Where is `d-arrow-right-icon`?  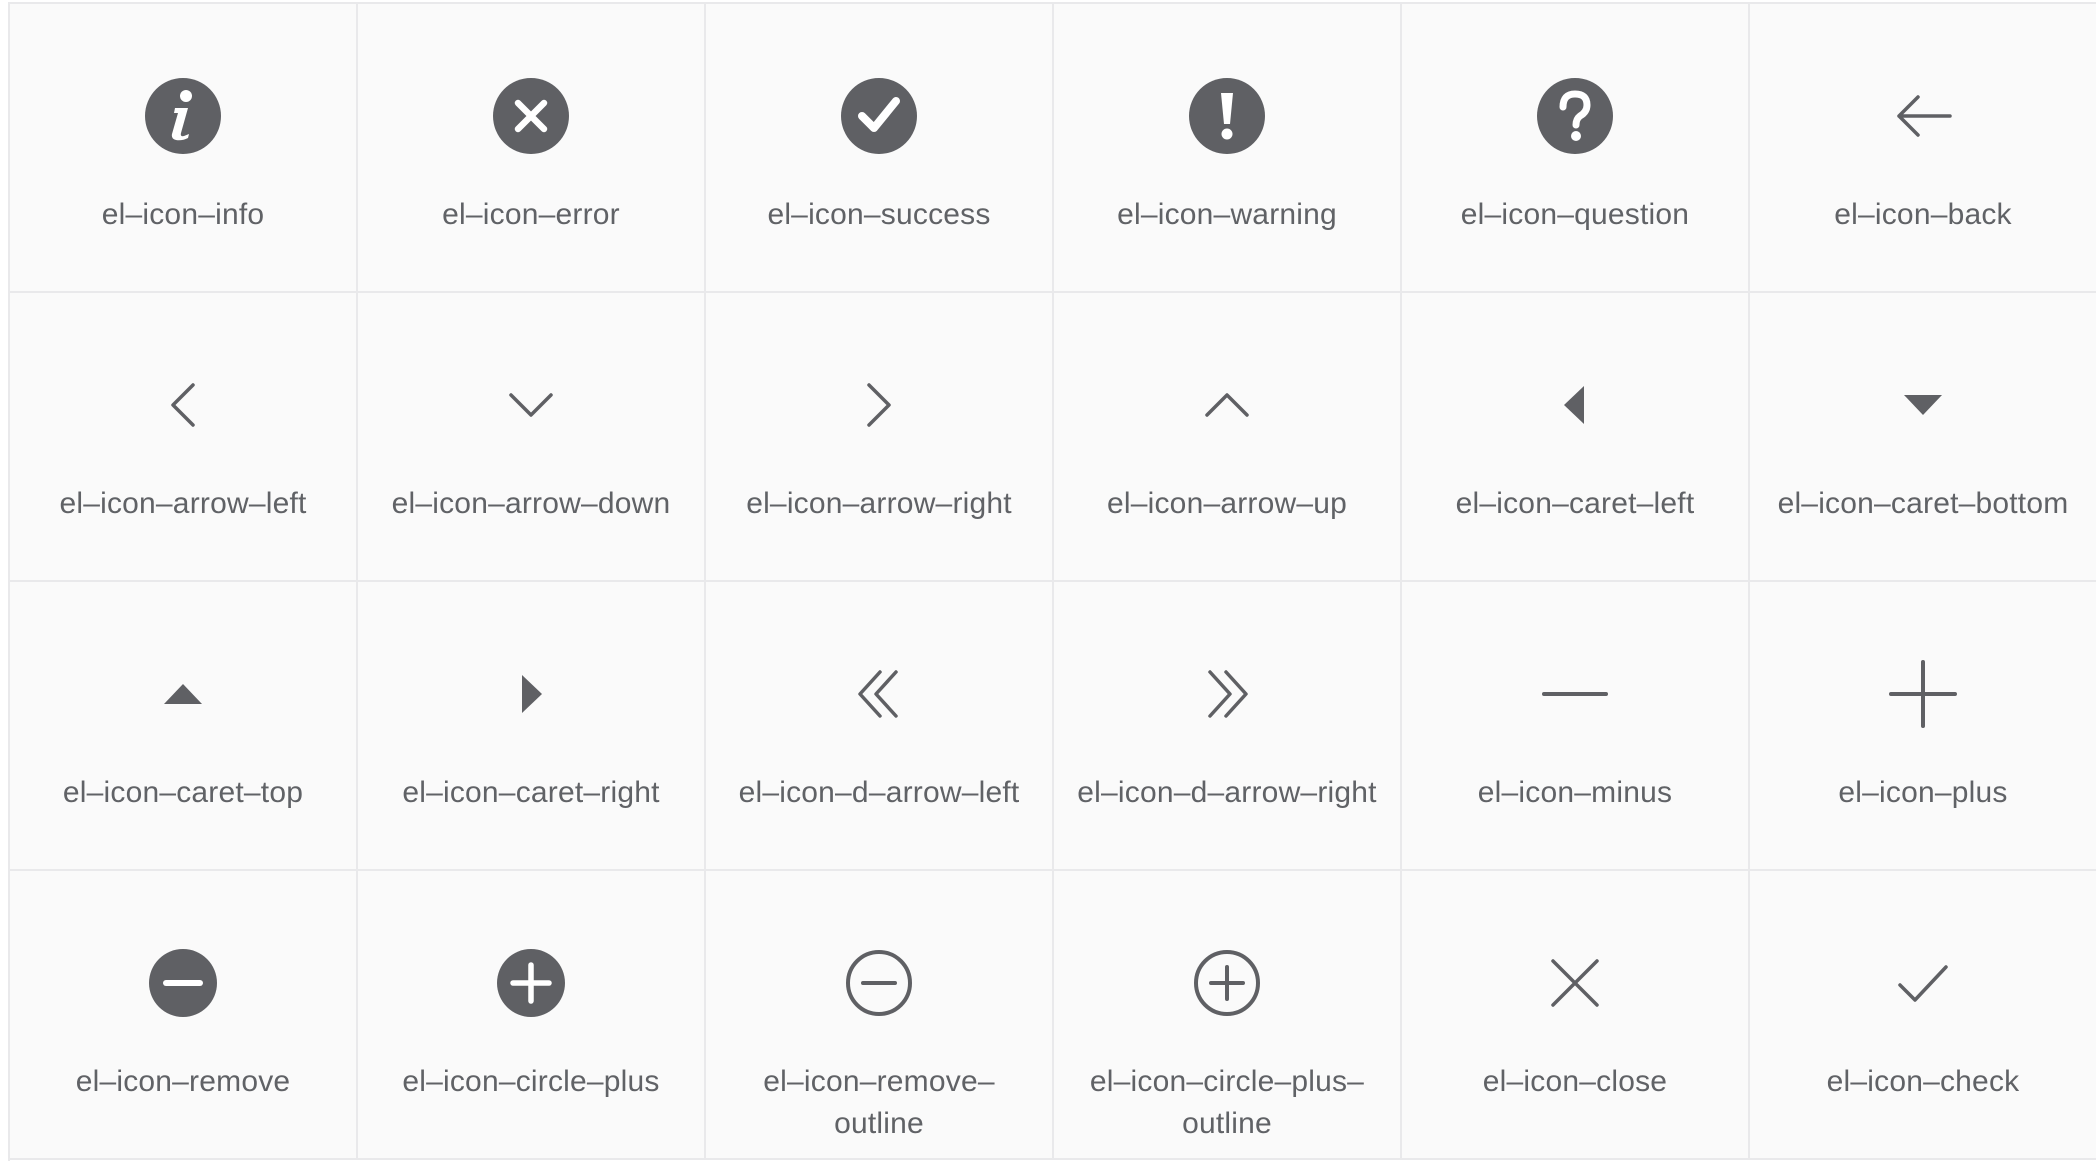 d-arrow-right-icon is located at coordinates (1227, 694).